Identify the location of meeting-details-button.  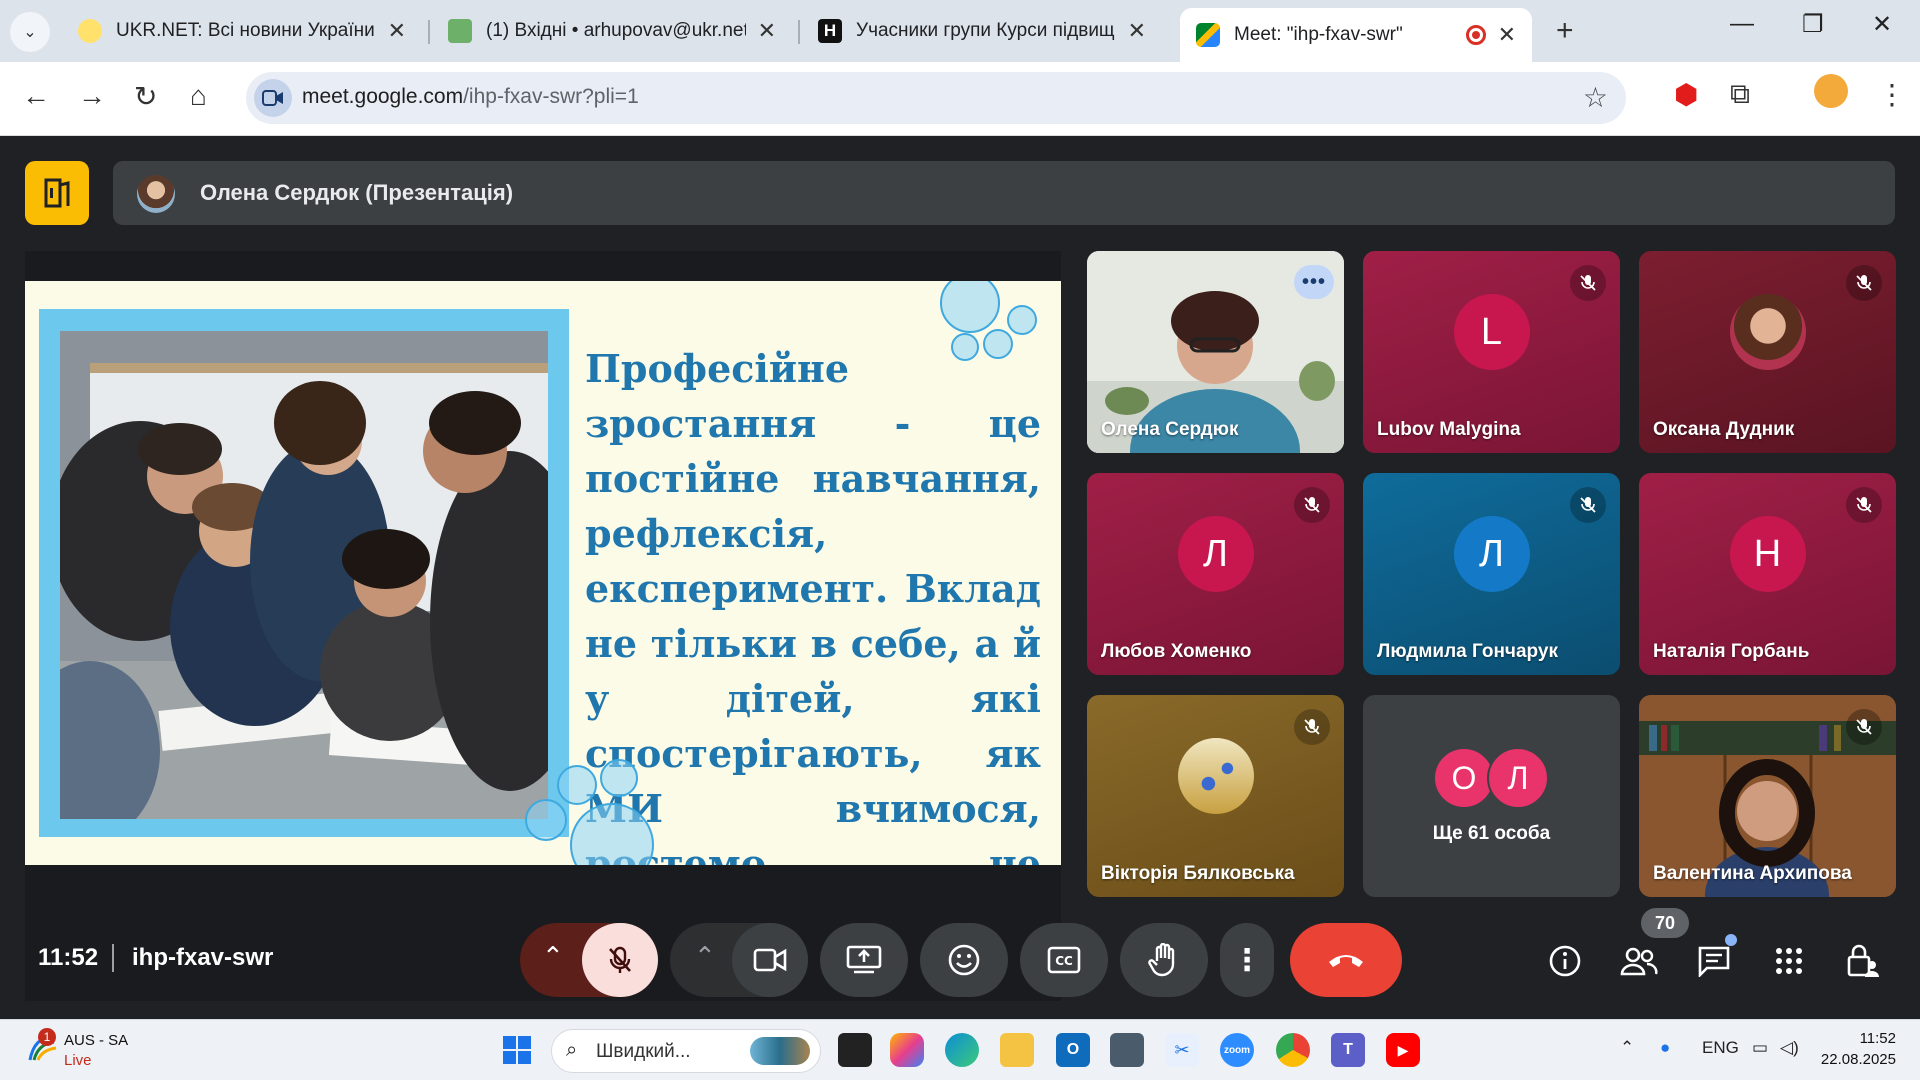
(1565, 961).